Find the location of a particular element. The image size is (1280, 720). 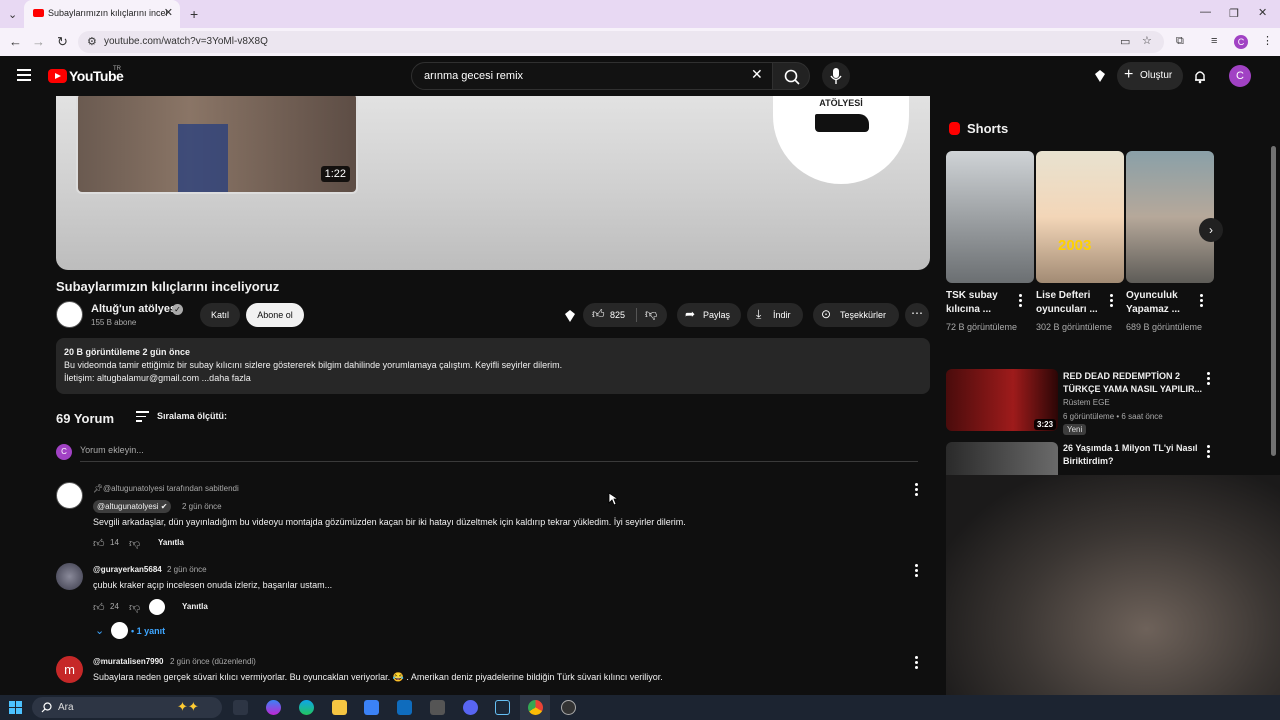

address-bar: ⚙ youtube.com/watch?v=3YoMl-v8X8Q ▭ ☆ is located at coordinates (621, 42).